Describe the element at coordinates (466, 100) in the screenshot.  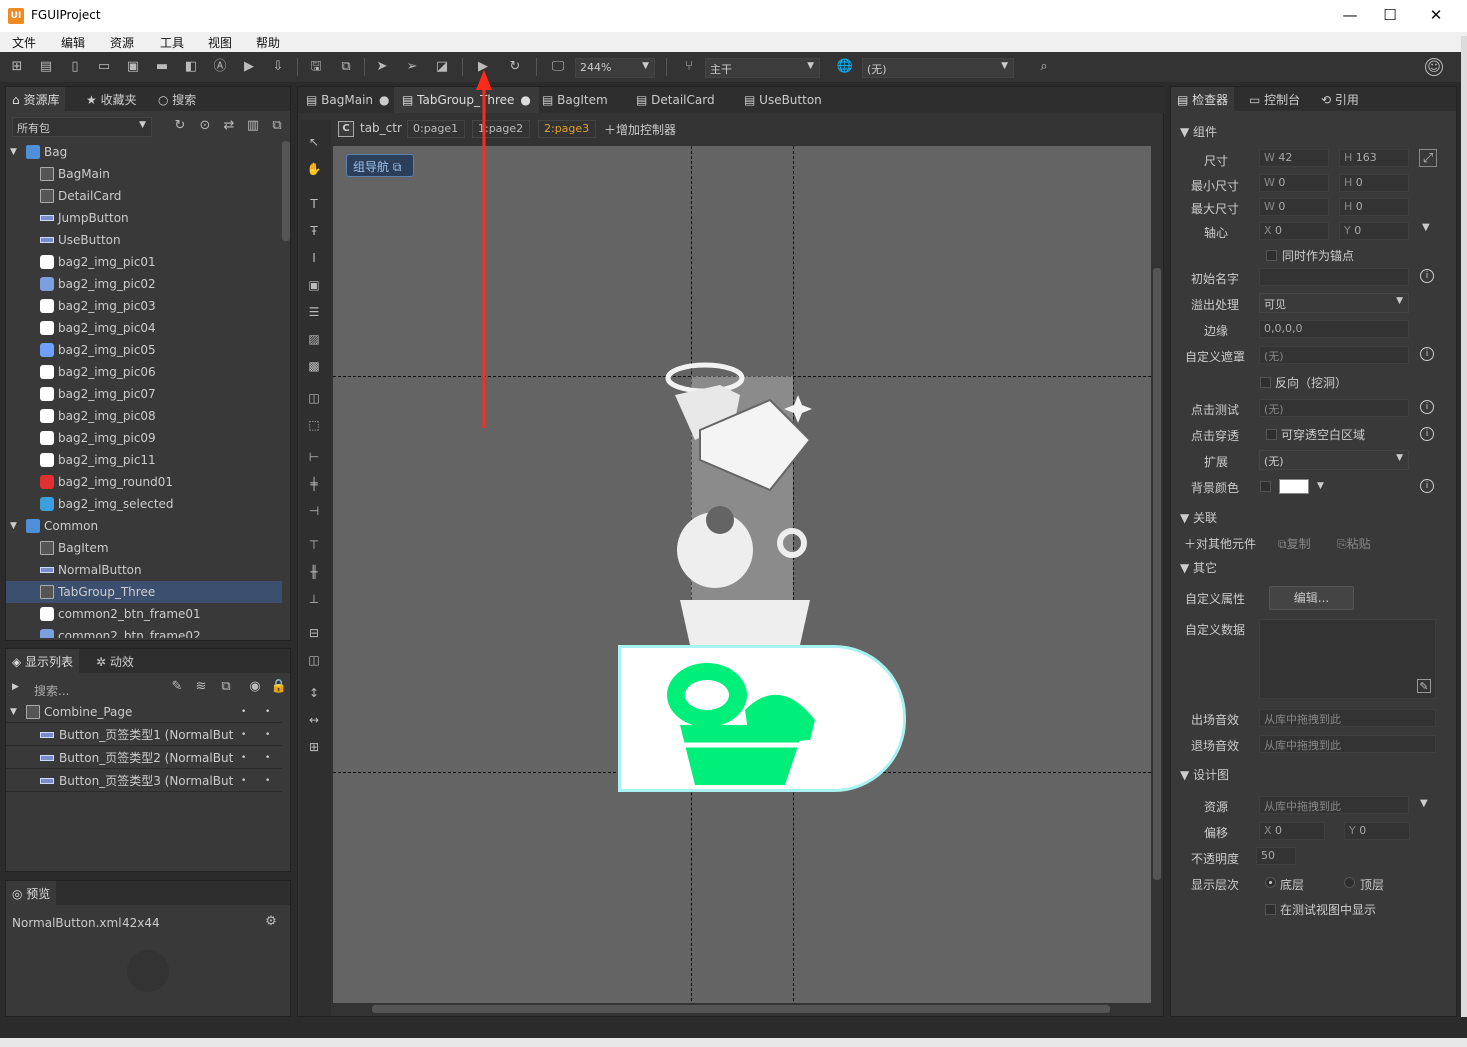
I see `doc-tab: ▤ TabGroup_Three ●` at that location.